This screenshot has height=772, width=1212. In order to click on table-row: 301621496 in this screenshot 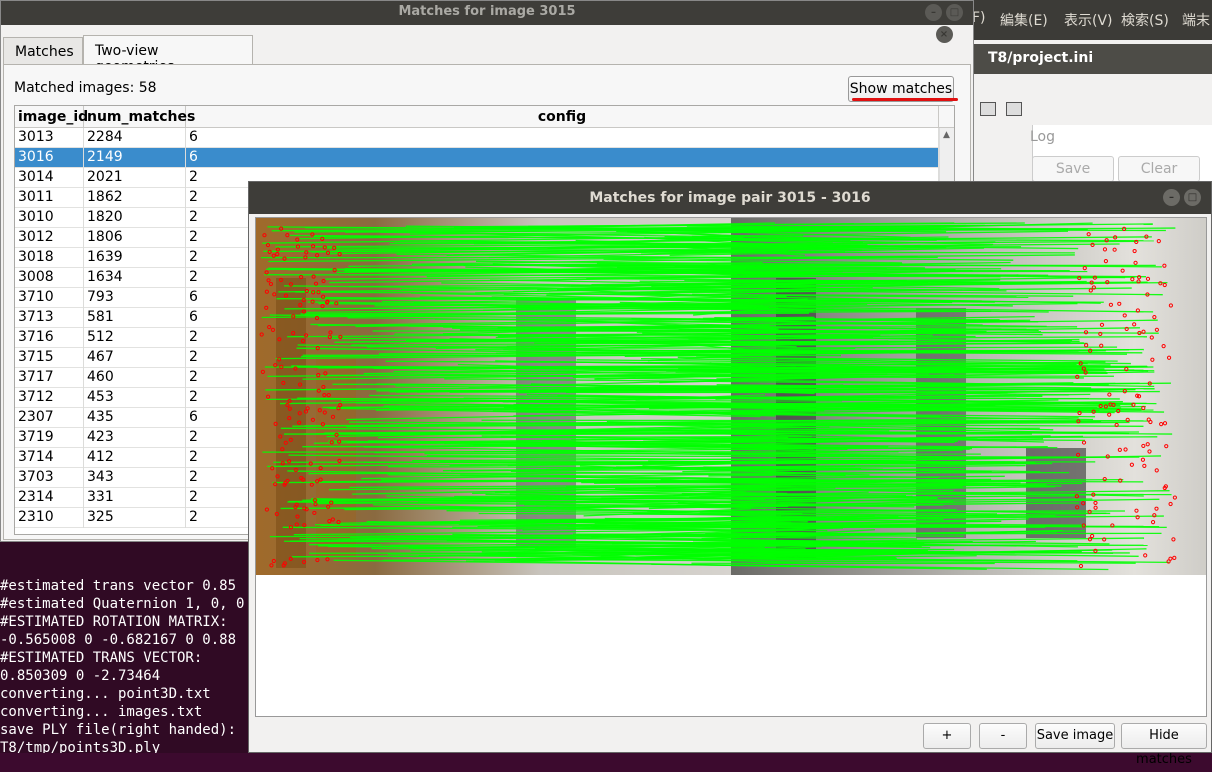, I will do `click(477, 158)`.